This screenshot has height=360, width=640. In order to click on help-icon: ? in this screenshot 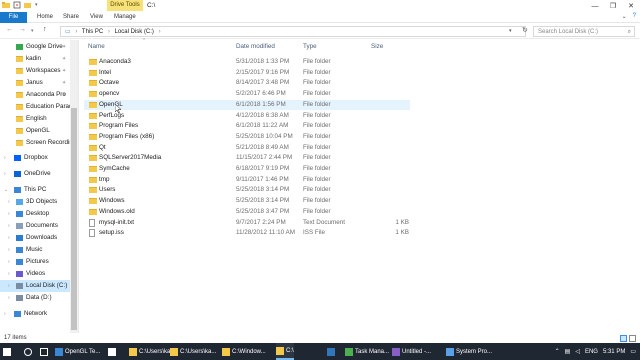, I will do `click(634, 16)`.